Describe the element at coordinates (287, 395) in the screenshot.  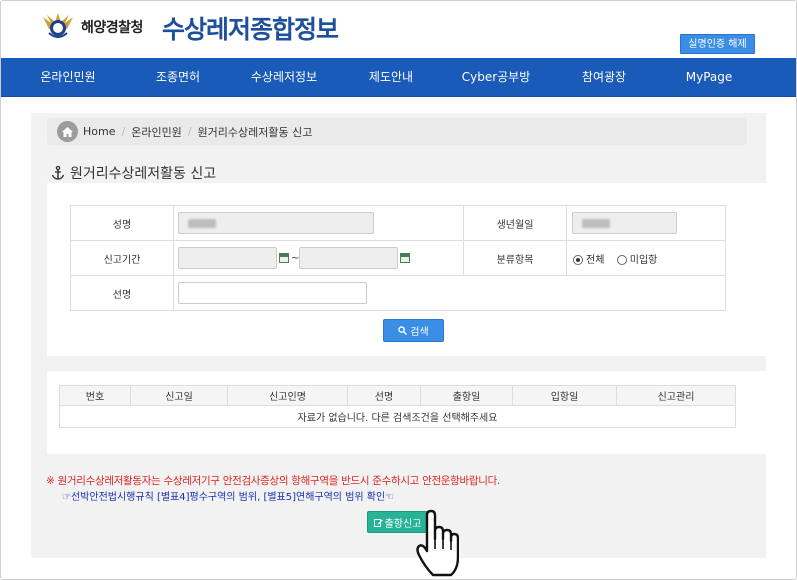
I see `col-header: 신고인명` at that location.